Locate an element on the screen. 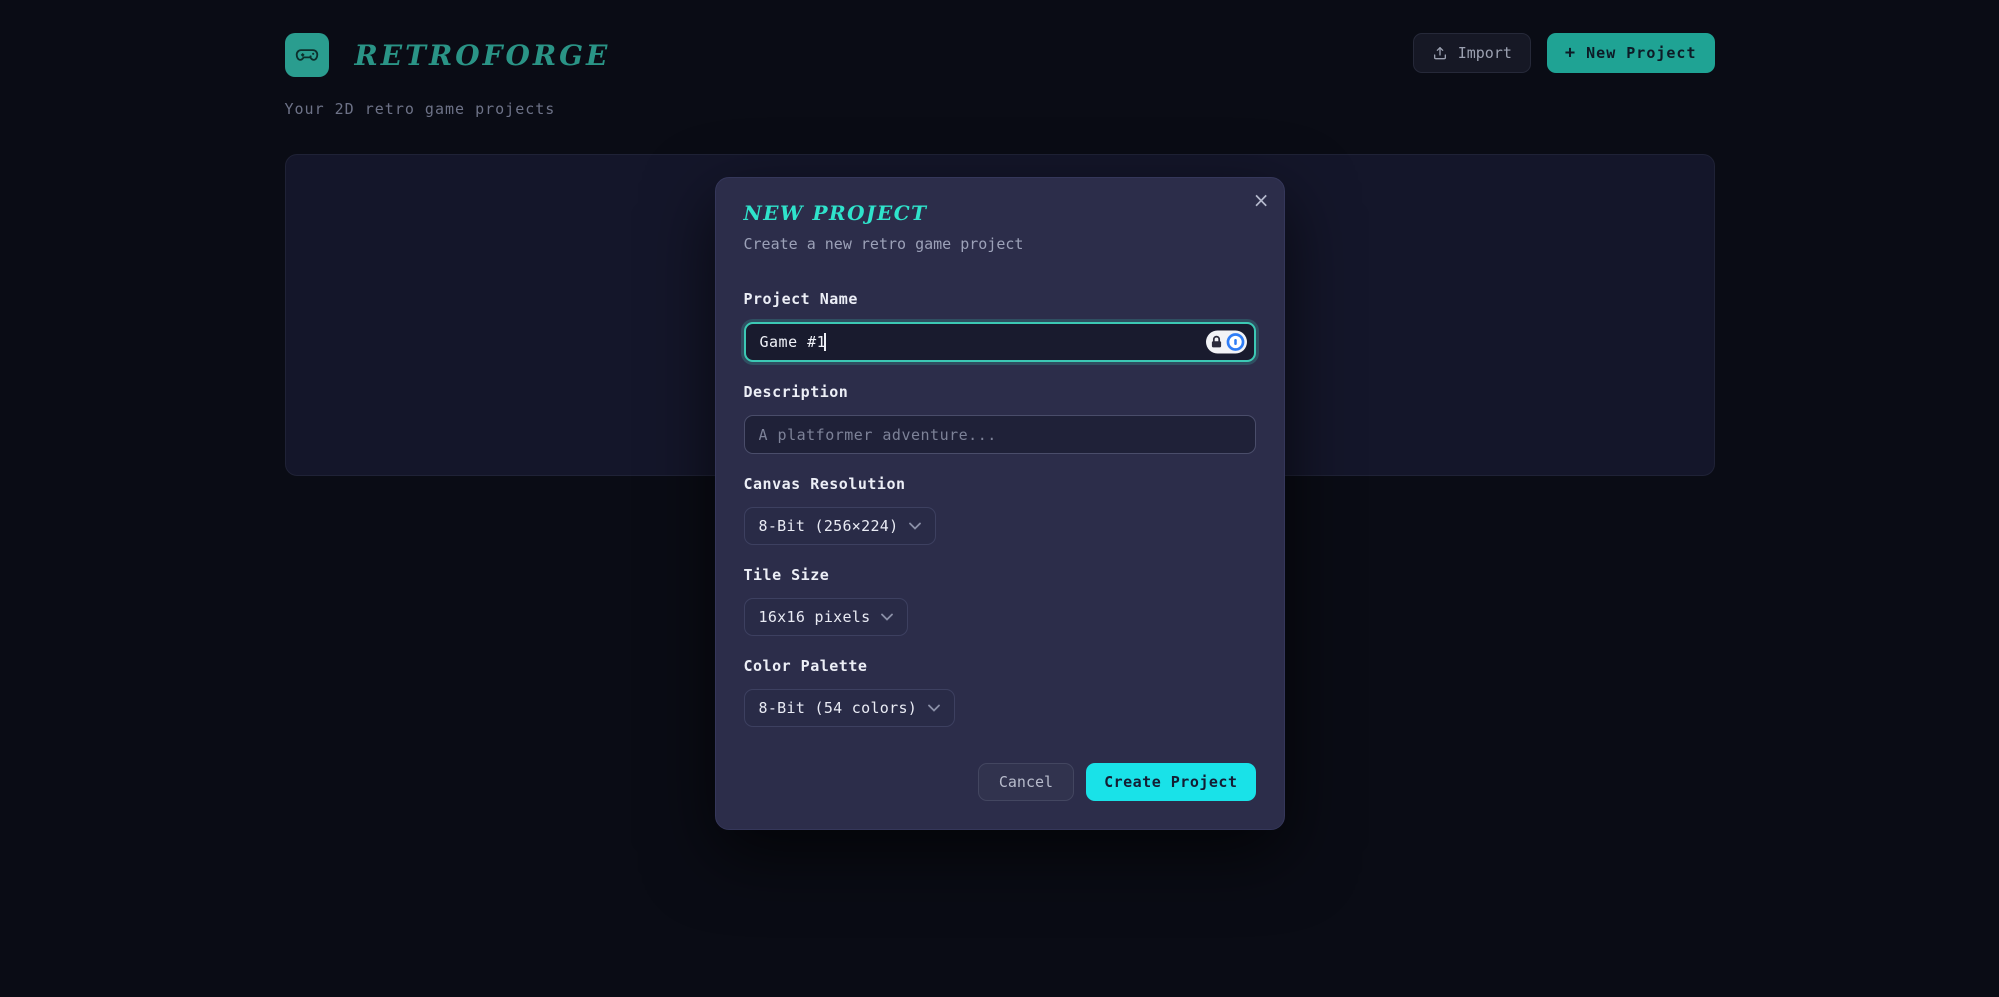  color-palette-select: 8-Bit (54 colors) is located at coordinates (849, 708).